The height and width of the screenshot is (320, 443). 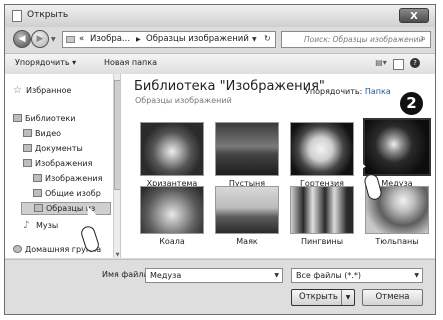 I want to click on sidebar-item-video: Видео, so click(x=42, y=133).